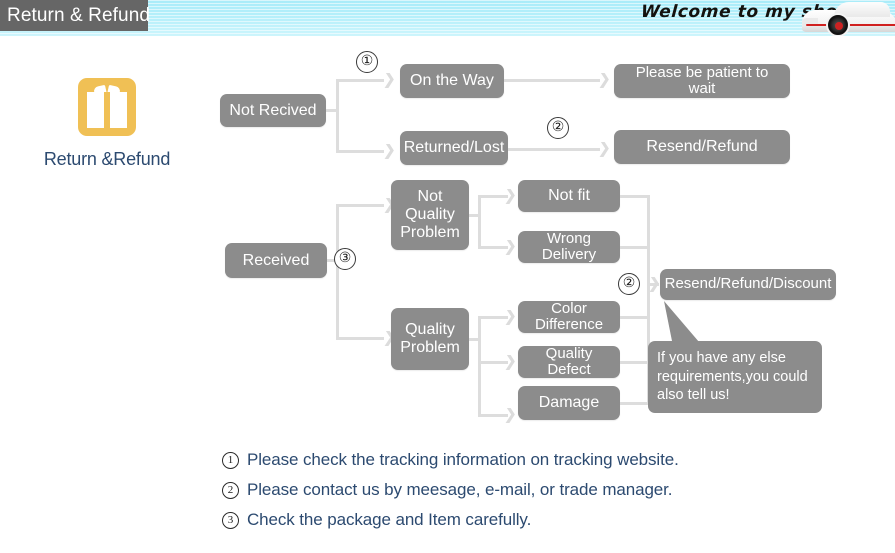 The height and width of the screenshot is (553, 895). Describe the element at coordinates (635, 403) in the screenshot. I see `merge-damage` at that location.